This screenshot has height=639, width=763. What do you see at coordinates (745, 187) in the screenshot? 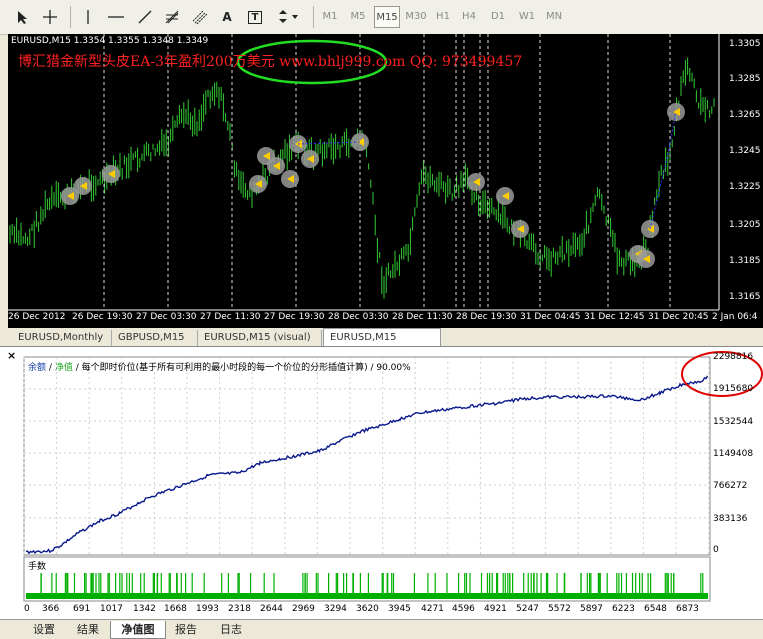
I see `price-label: 1.3225` at bounding box center [745, 187].